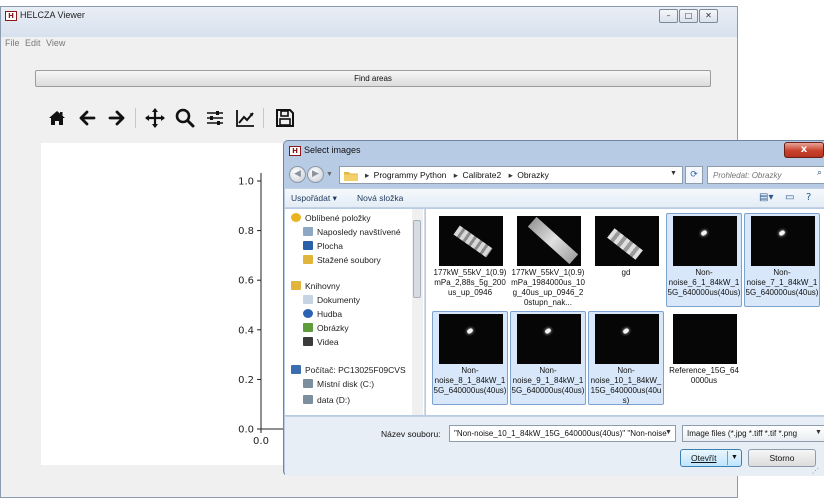 The height and width of the screenshot is (498, 824). Describe the element at coordinates (766, 197) in the screenshot. I see `view-options-icon: ▤▾` at that location.